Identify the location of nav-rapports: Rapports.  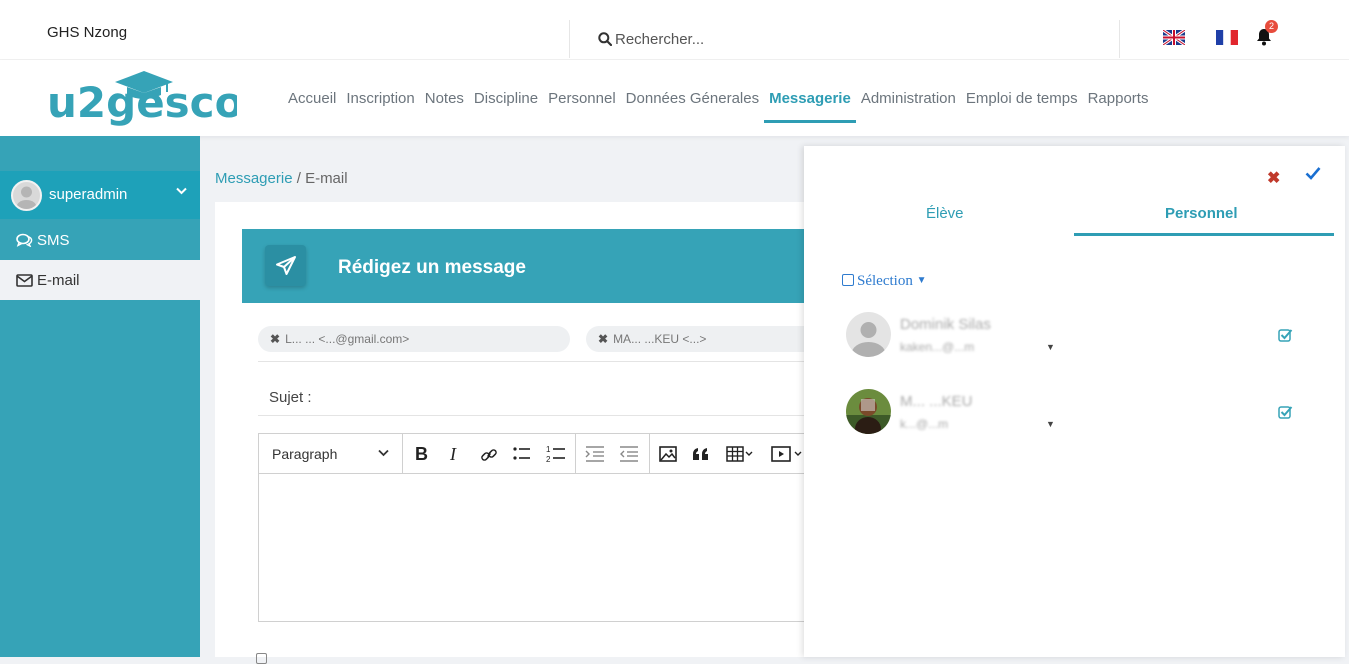
(1118, 98).